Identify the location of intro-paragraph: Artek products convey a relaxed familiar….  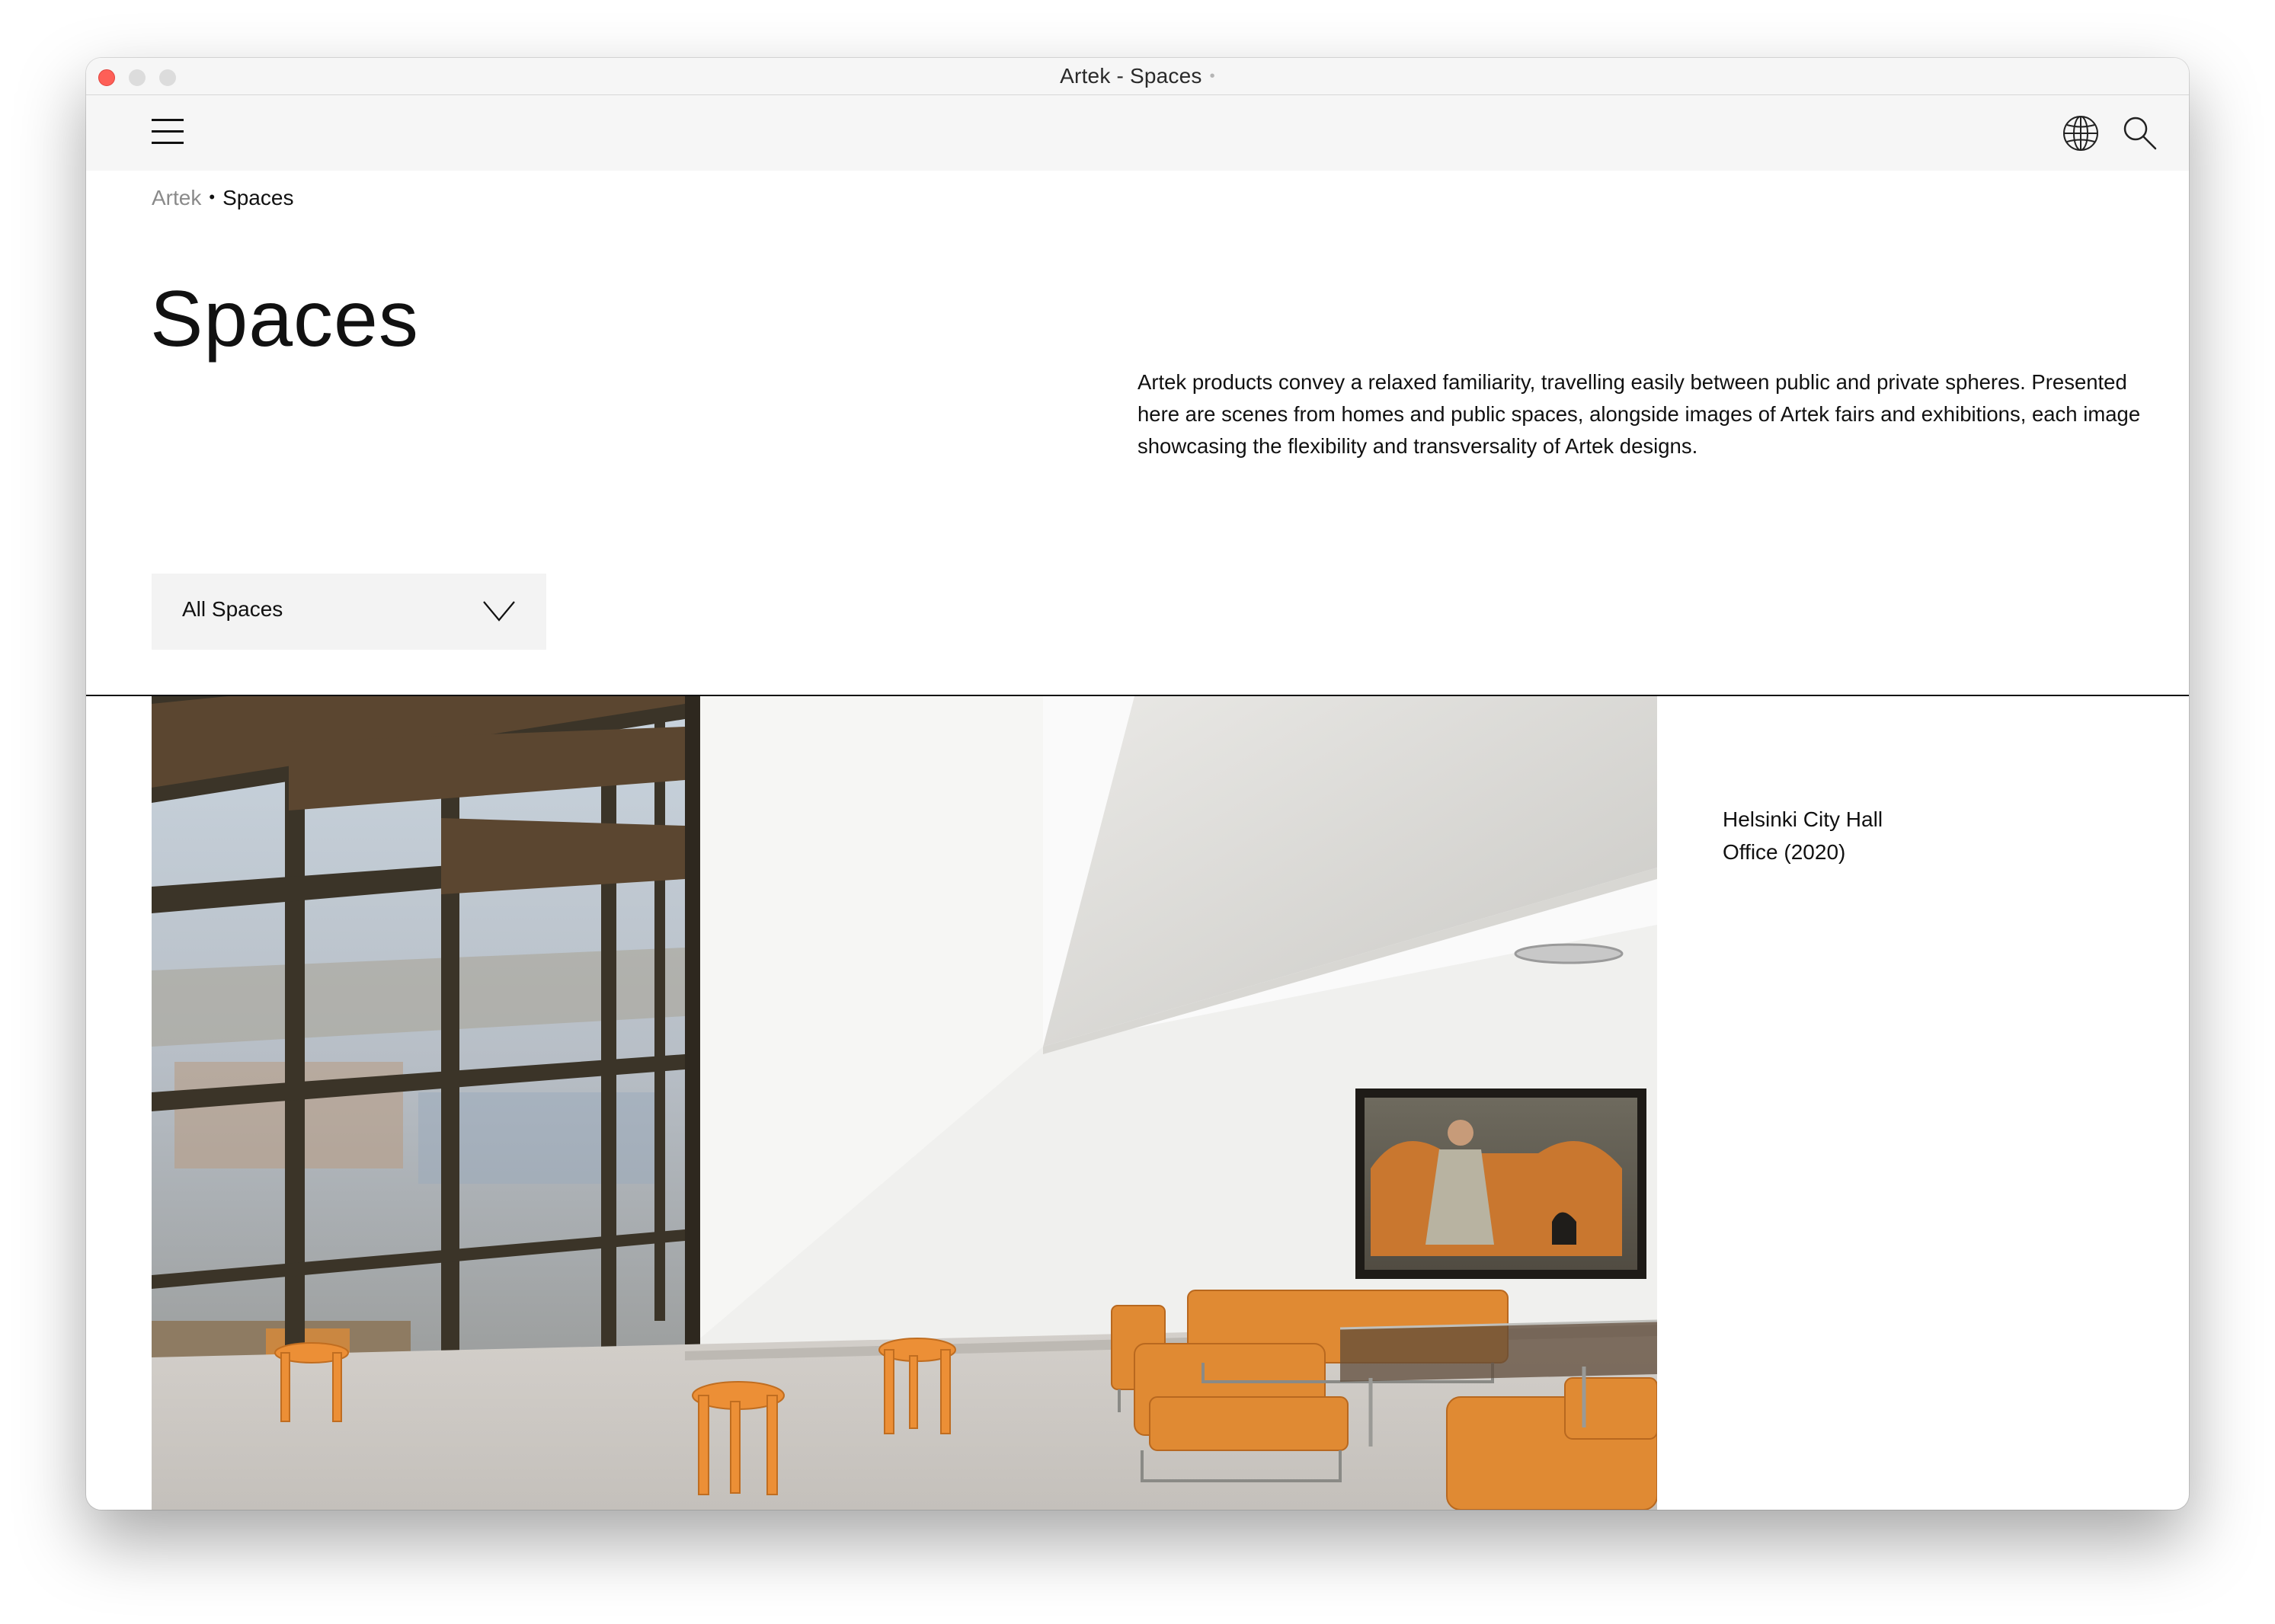
(1639, 414).